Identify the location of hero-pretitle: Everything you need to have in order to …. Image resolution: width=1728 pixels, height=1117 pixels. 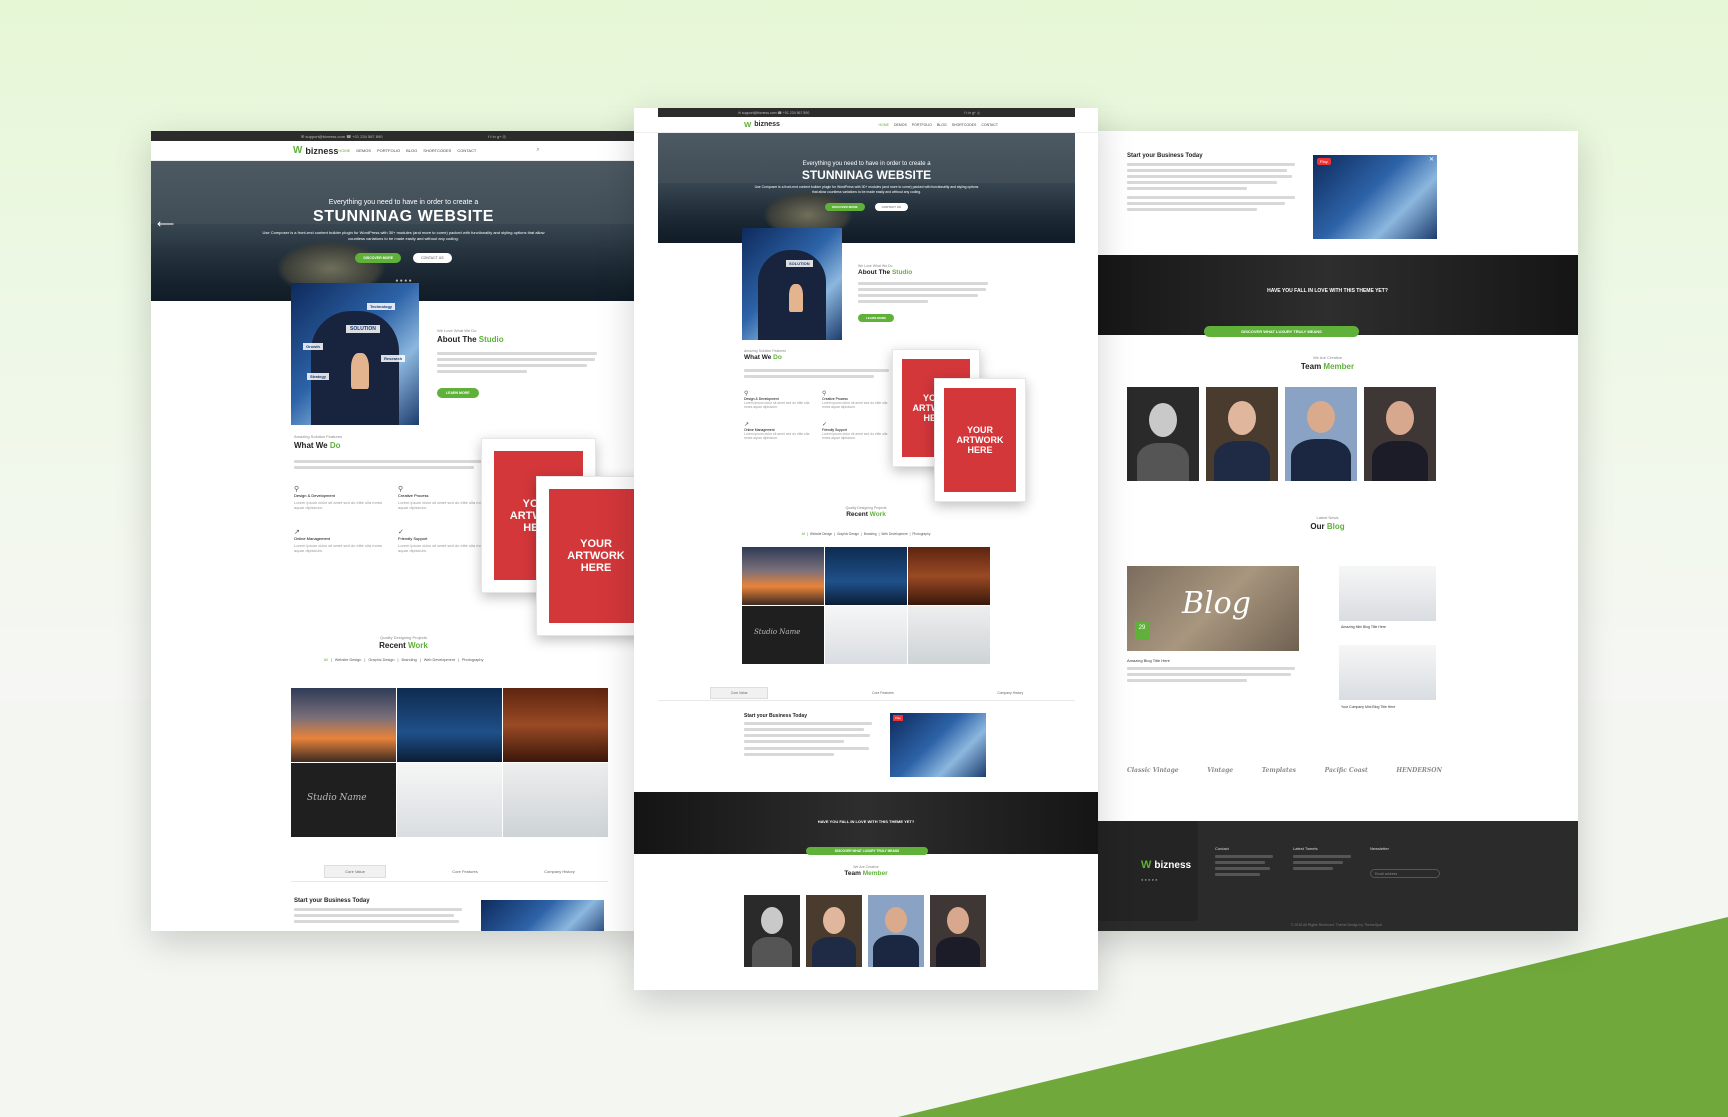
(403, 202).